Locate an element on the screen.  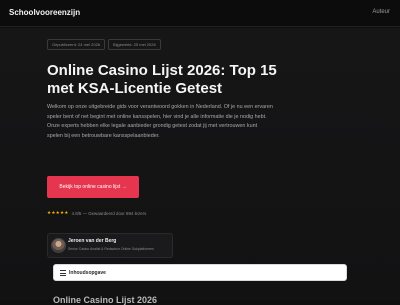
view-casino-list-button: Bekijk top online casino lijst → is located at coordinates (93, 187).